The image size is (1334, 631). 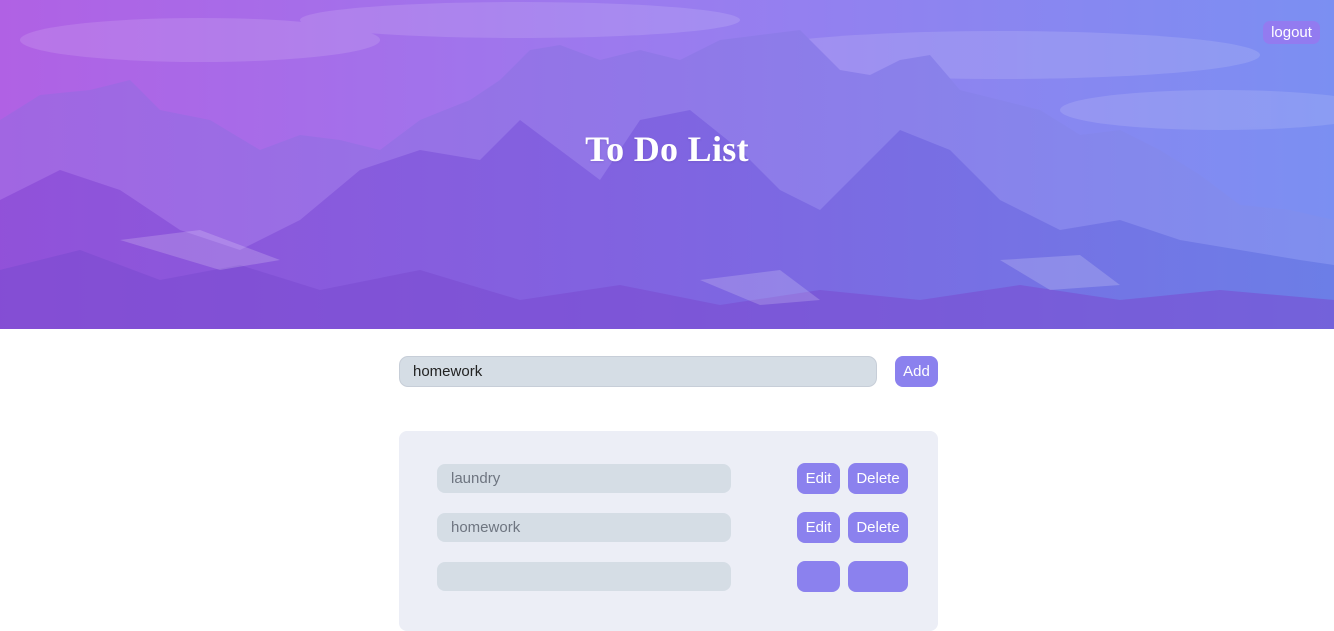 I want to click on todo-list: Edit Delete Edit Delete, so click(x=668, y=531).